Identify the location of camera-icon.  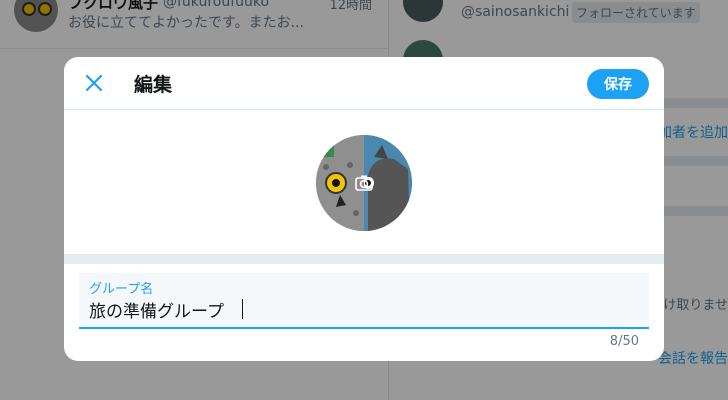
(364, 183).